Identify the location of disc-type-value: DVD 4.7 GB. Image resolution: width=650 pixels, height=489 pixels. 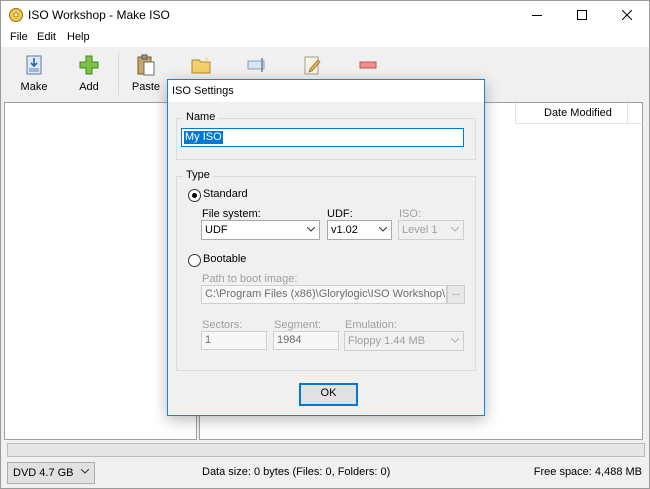
(43, 473).